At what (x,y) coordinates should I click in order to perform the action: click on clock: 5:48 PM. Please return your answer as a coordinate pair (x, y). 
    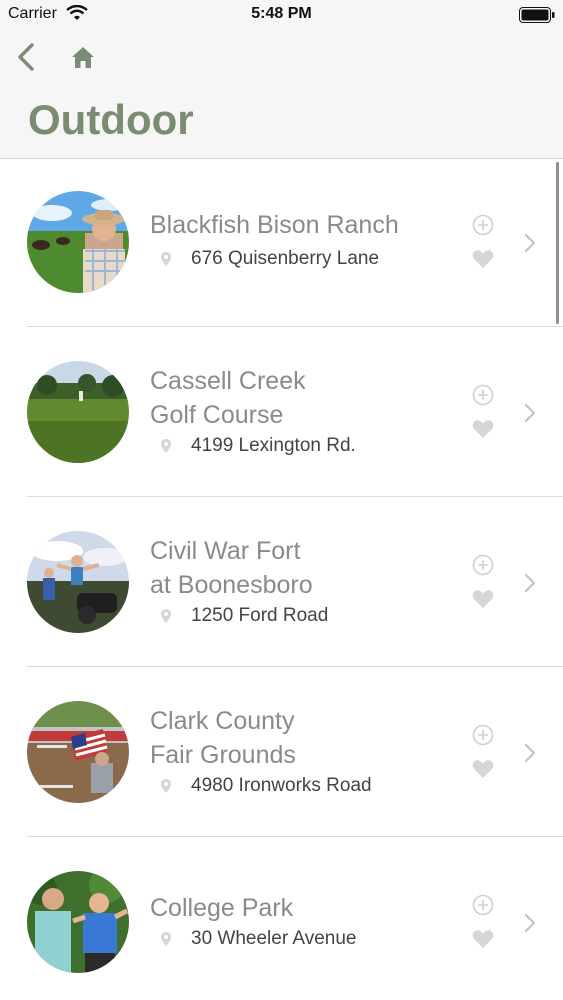
    Looking at the image, I should click on (281, 13).